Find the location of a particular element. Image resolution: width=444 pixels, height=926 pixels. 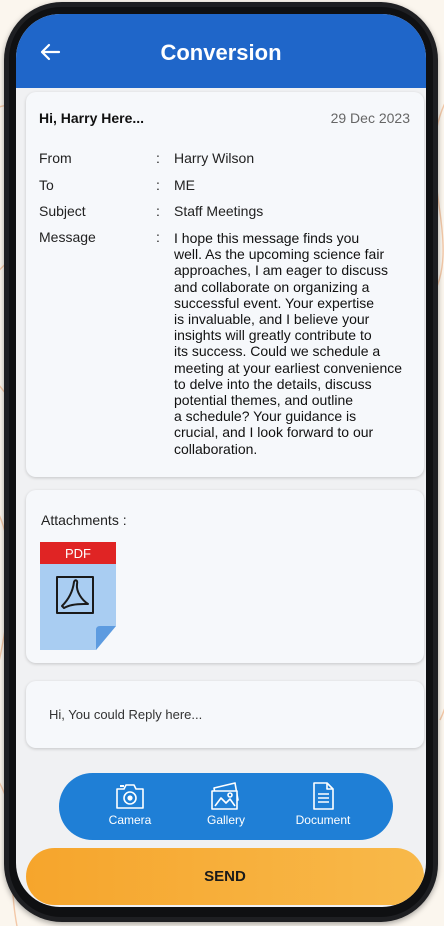

document-label: Document is located at coordinates (323, 820).